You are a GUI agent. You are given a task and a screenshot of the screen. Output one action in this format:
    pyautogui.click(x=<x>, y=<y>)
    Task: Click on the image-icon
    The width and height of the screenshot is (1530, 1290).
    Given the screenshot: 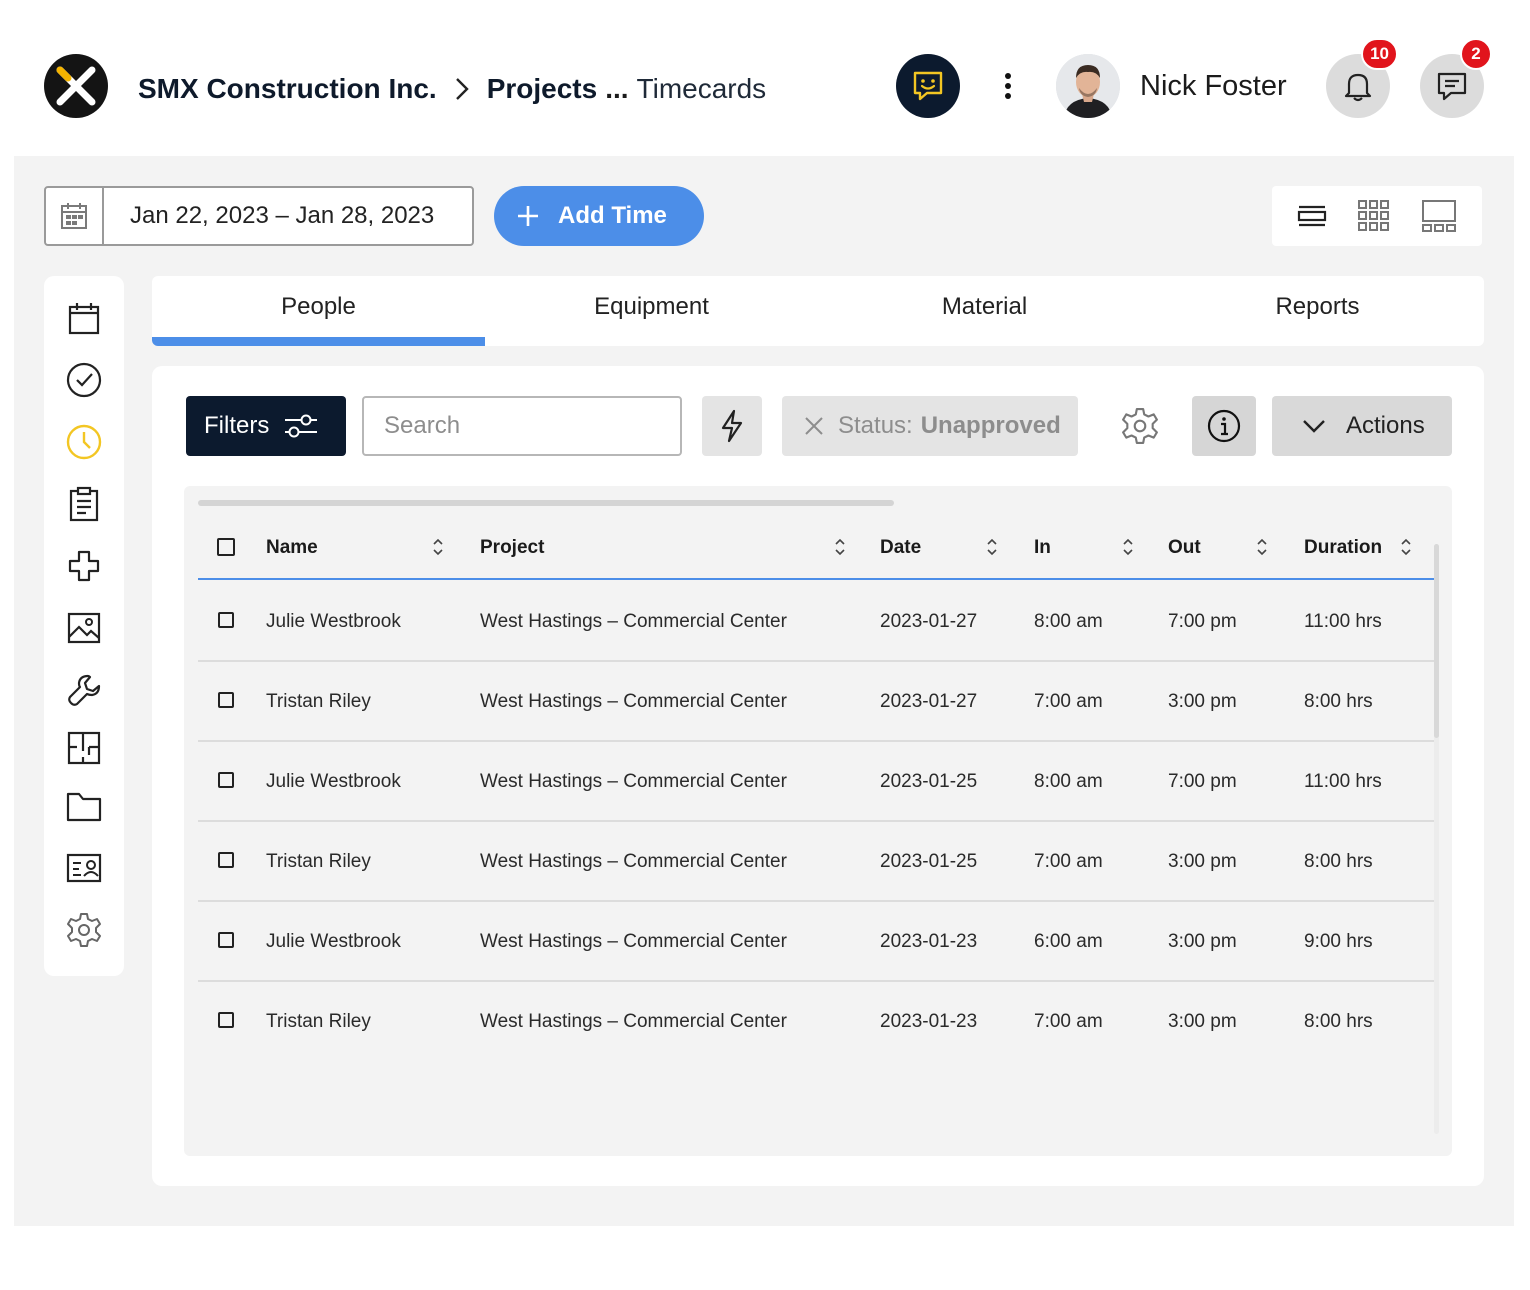 What is the action you would take?
    pyautogui.click(x=84, y=628)
    